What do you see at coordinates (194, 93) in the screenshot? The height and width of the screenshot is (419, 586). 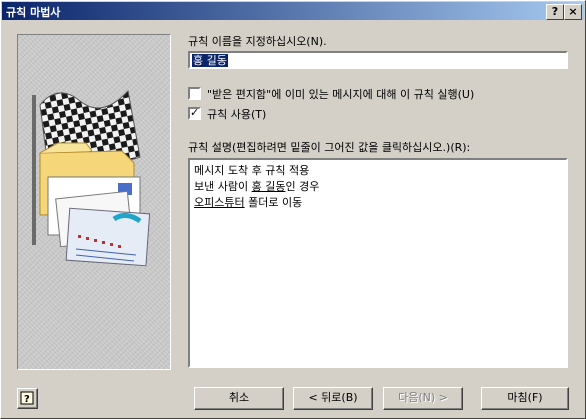 I see `apply-existing-checkbox` at bounding box center [194, 93].